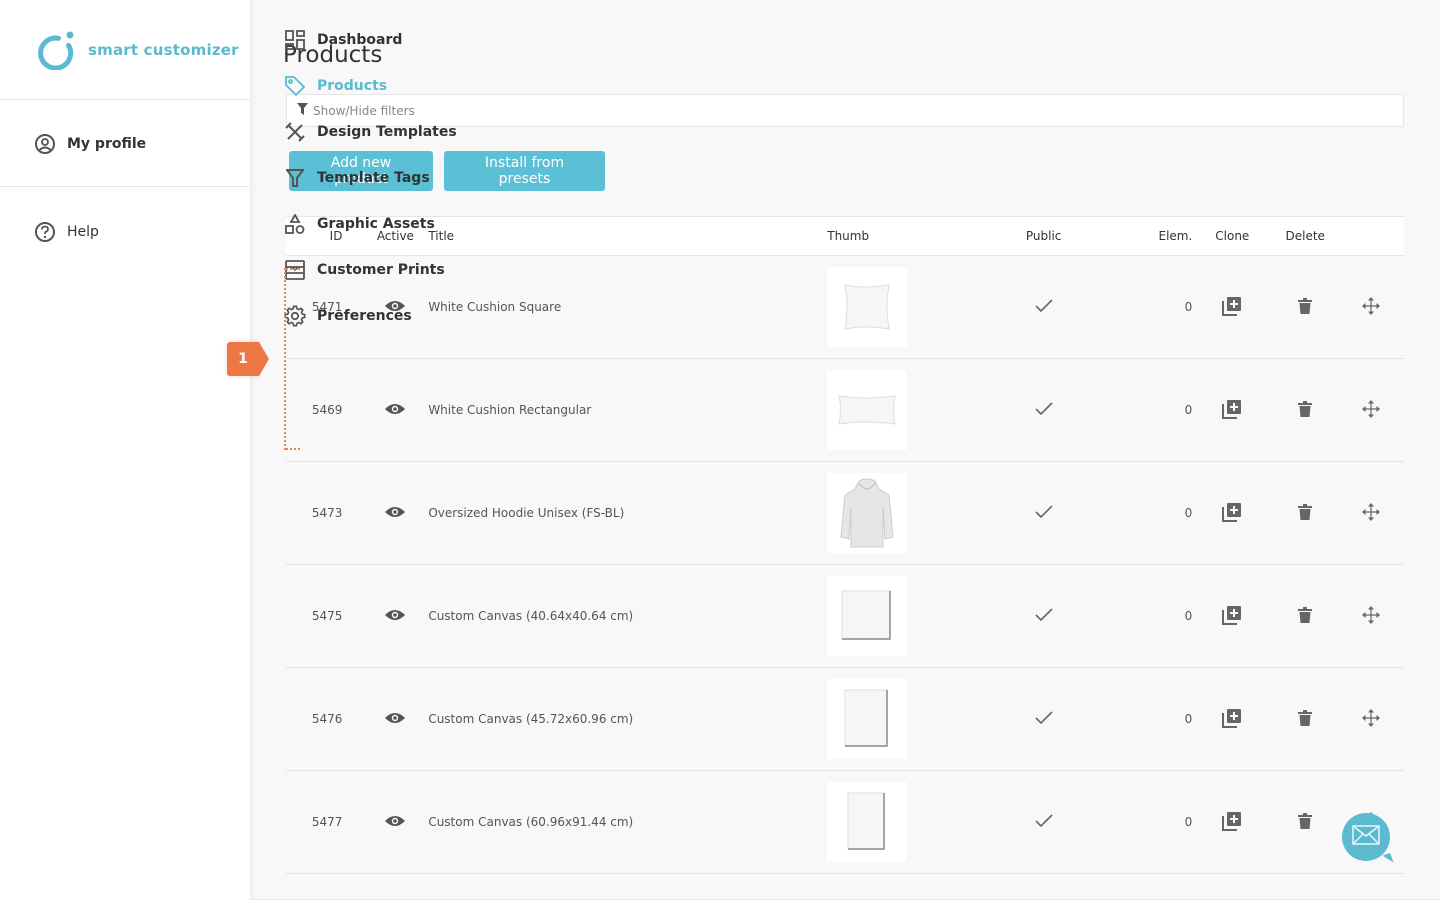 The height and width of the screenshot is (900, 1440). I want to click on logo: smart customizer, so click(125, 50).